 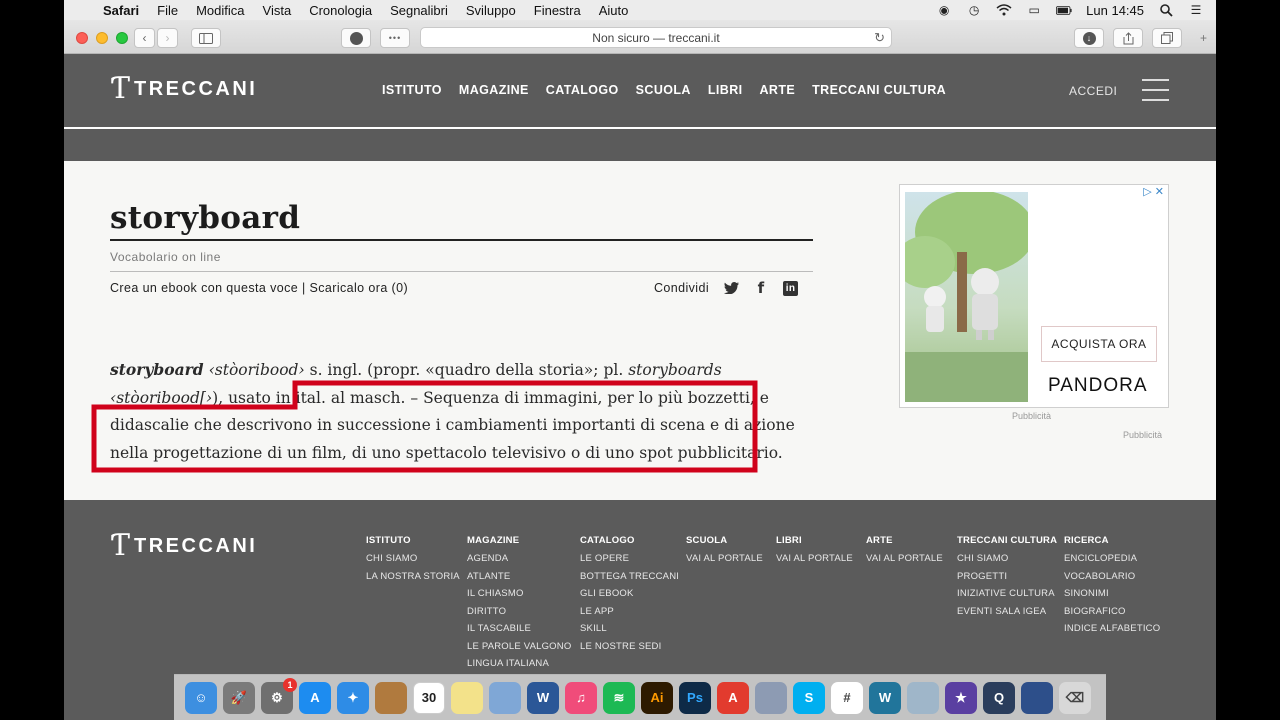 What do you see at coordinates (121, 10) in the screenshot?
I see `menu-app-safari: Safari` at bounding box center [121, 10].